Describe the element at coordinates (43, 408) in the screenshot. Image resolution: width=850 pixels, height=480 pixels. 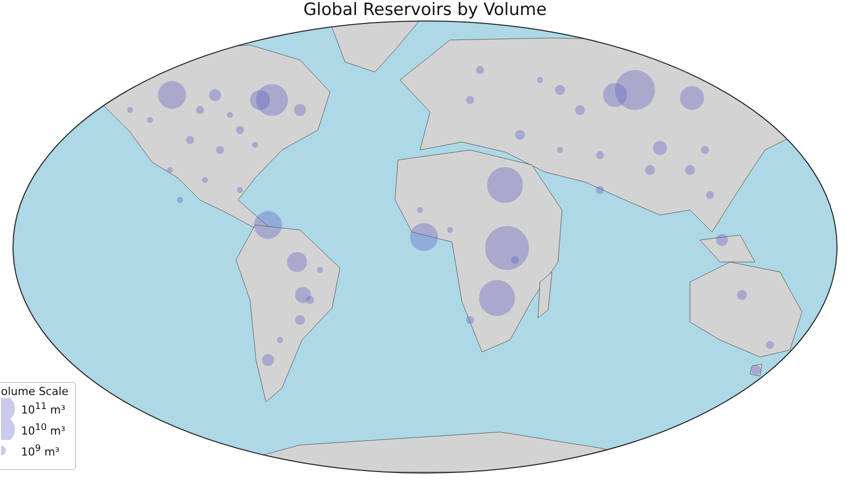
I see `legend-label: 10$^{11}$ m³` at that location.